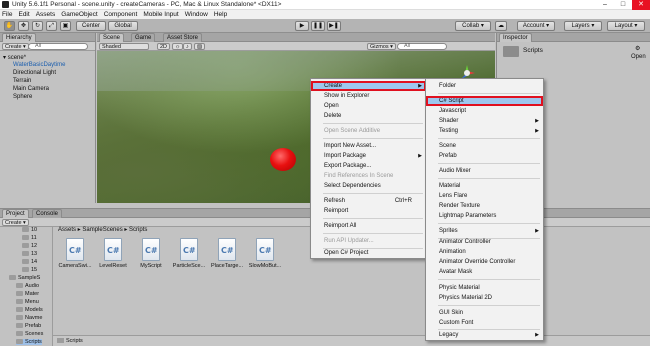 The width and height of the screenshot is (650, 346). Describe the element at coordinates (23, 26) in the screenshot. I see `move-tool-button: ✥` at that location.